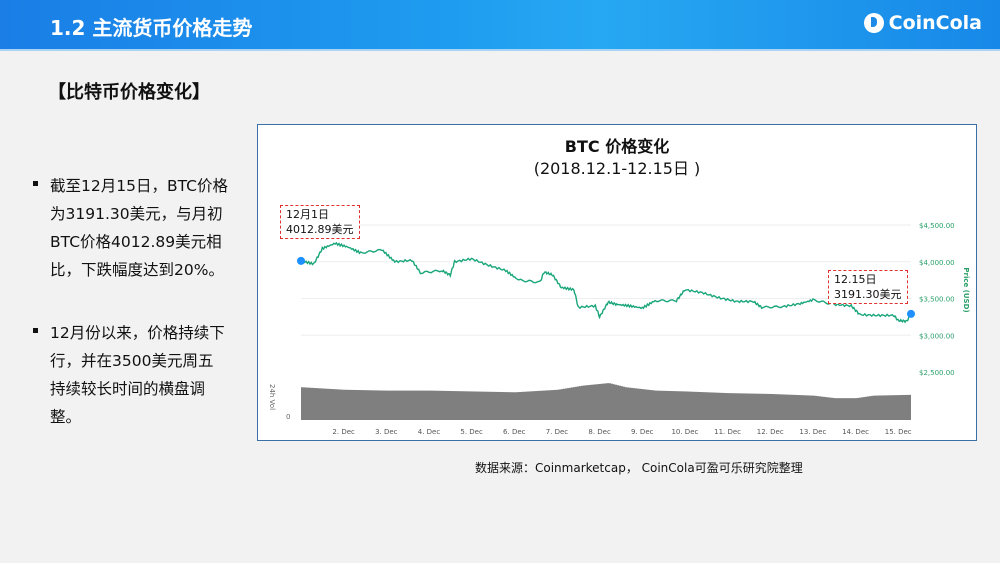 The width and height of the screenshot is (1000, 563). I want to click on x-tick-label: 4. Dec, so click(429, 432).